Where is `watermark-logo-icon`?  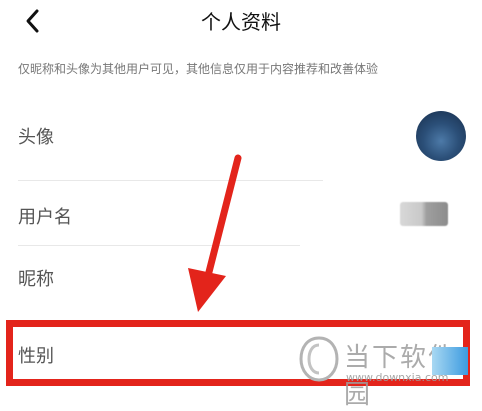
watermark-logo-icon is located at coordinates (319, 359).